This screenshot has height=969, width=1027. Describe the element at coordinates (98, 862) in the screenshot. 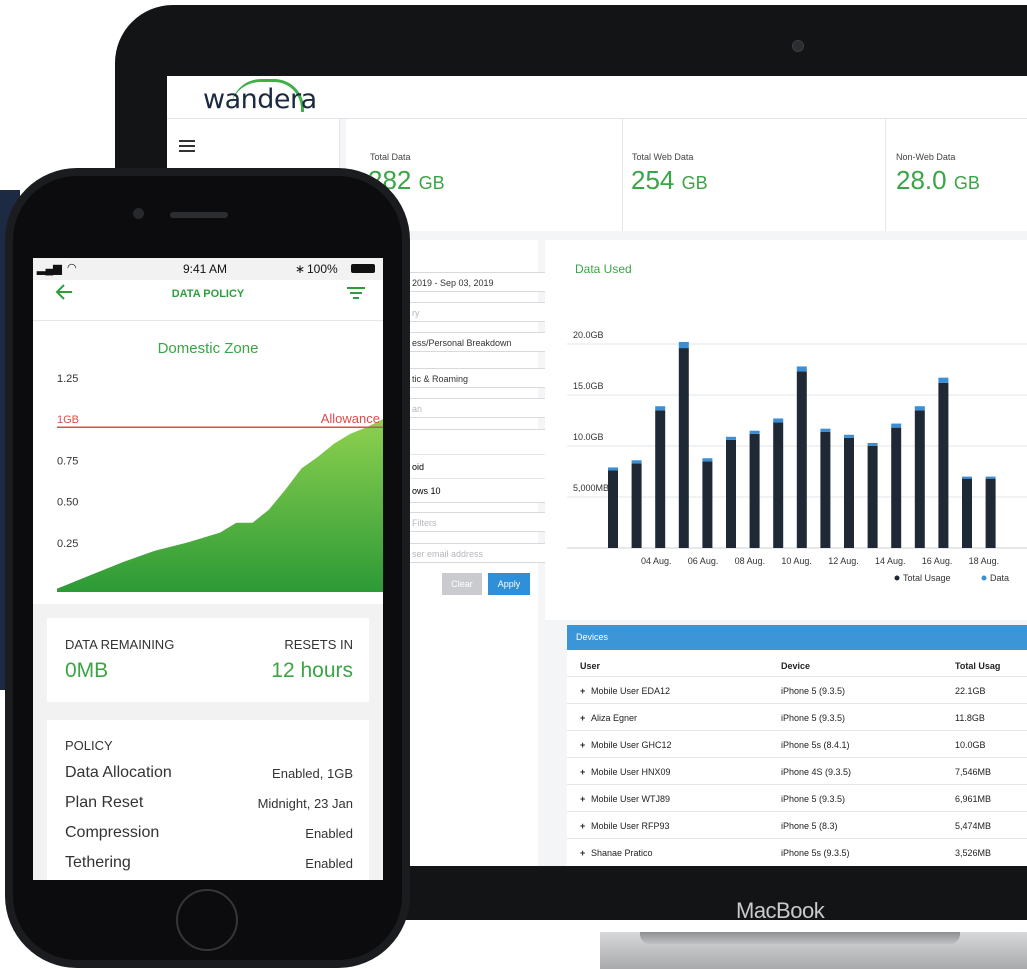

I see `policy-row-label: Tethering` at that location.